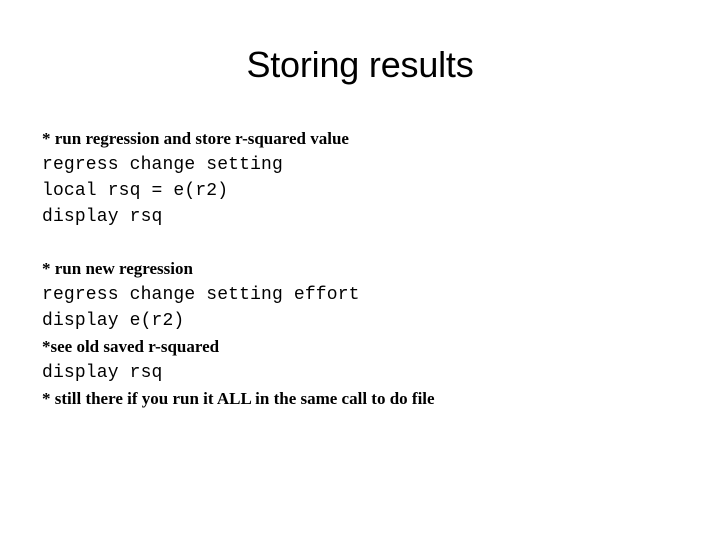 This screenshot has height=540, width=720. I want to click on code-line-comment: * run new regression, so click(117, 268).